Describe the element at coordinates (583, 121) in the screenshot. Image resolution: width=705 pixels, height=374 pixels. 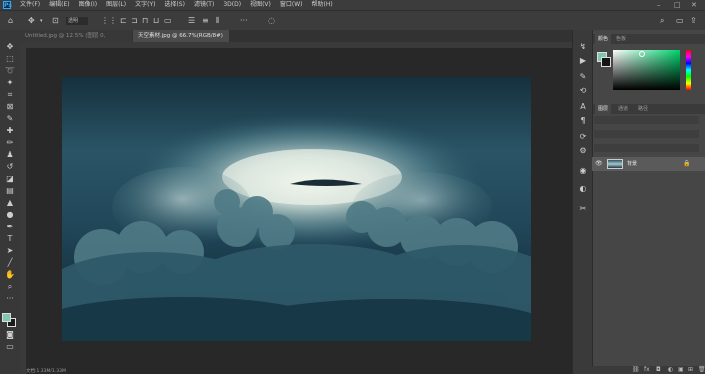
I see `paragraph-icon: ¶` at that location.